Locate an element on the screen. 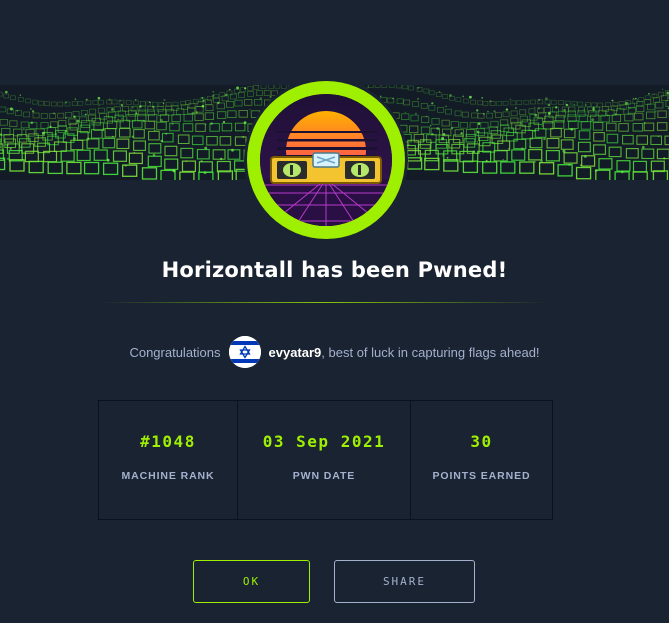 Image resolution: width=669 pixels, height=623 pixels. ok-button: OK is located at coordinates (251, 581).